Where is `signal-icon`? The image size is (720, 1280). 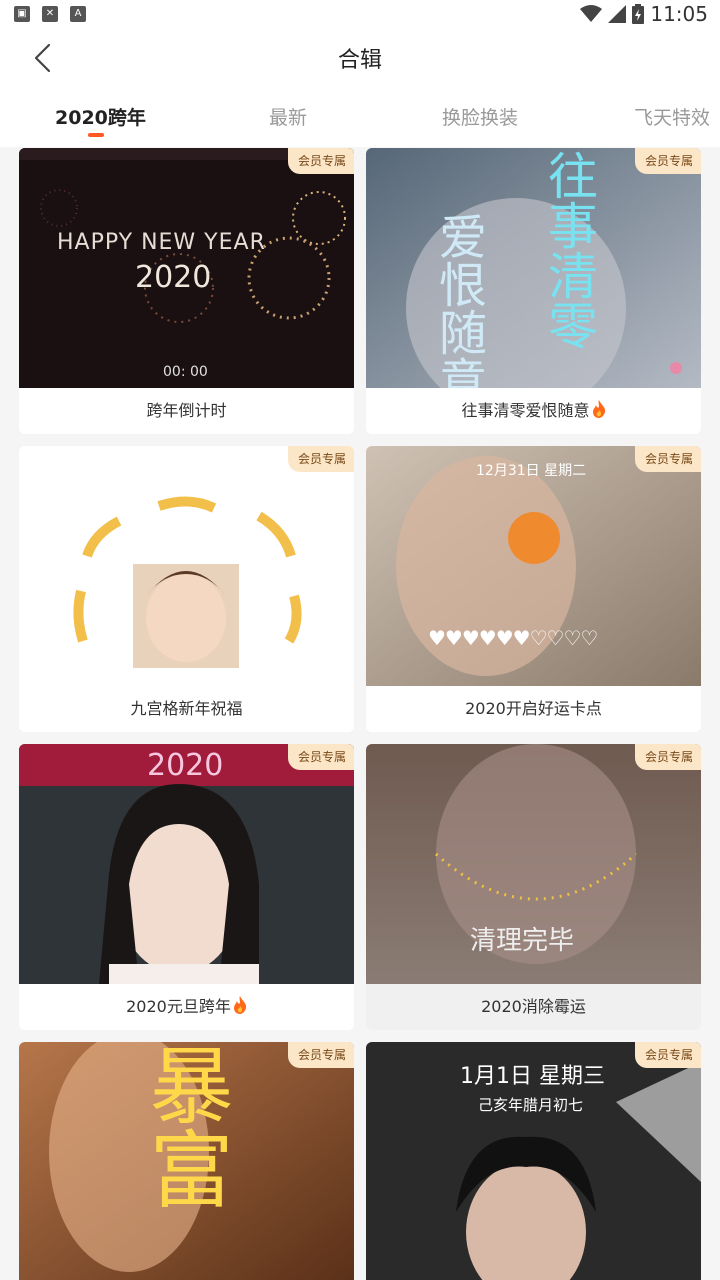
signal-icon is located at coordinates (617, 14).